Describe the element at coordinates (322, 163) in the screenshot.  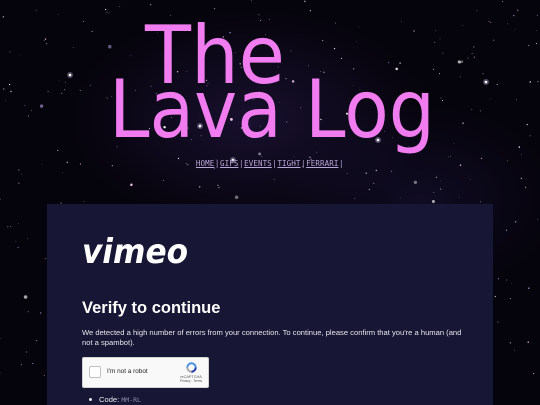
I see `nav-link-ferrari: FERRARI` at that location.